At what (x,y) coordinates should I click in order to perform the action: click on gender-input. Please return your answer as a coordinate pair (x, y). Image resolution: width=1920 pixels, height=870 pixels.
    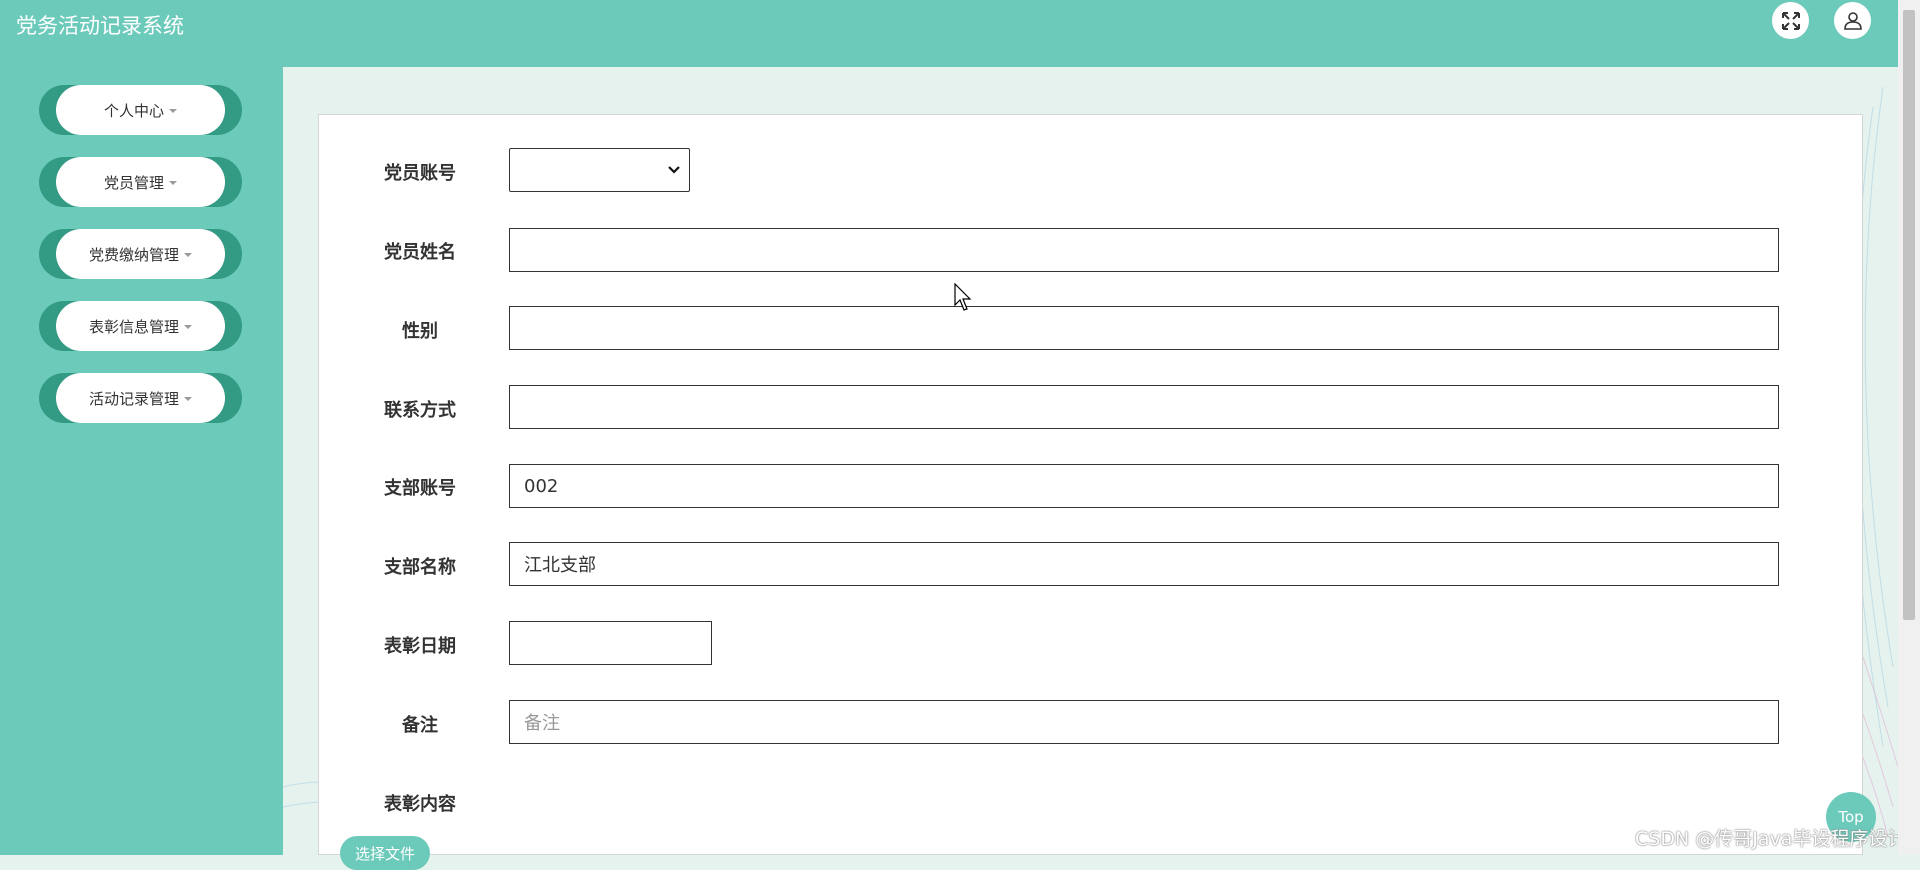
    Looking at the image, I should click on (1144, 328).